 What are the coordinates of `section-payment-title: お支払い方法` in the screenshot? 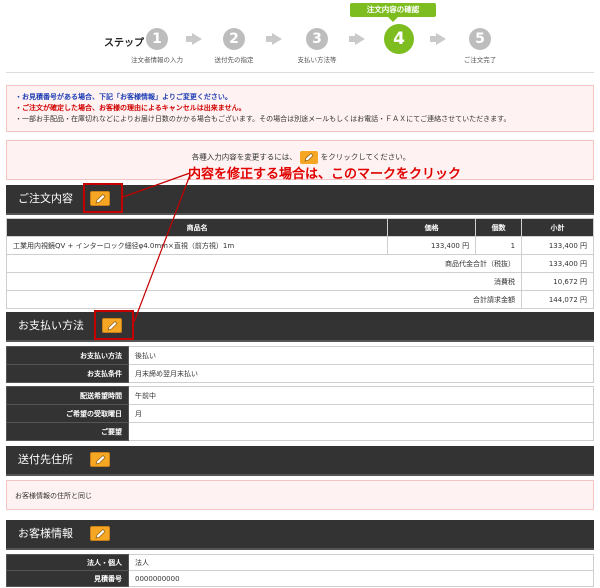 It's located at (51, 325).